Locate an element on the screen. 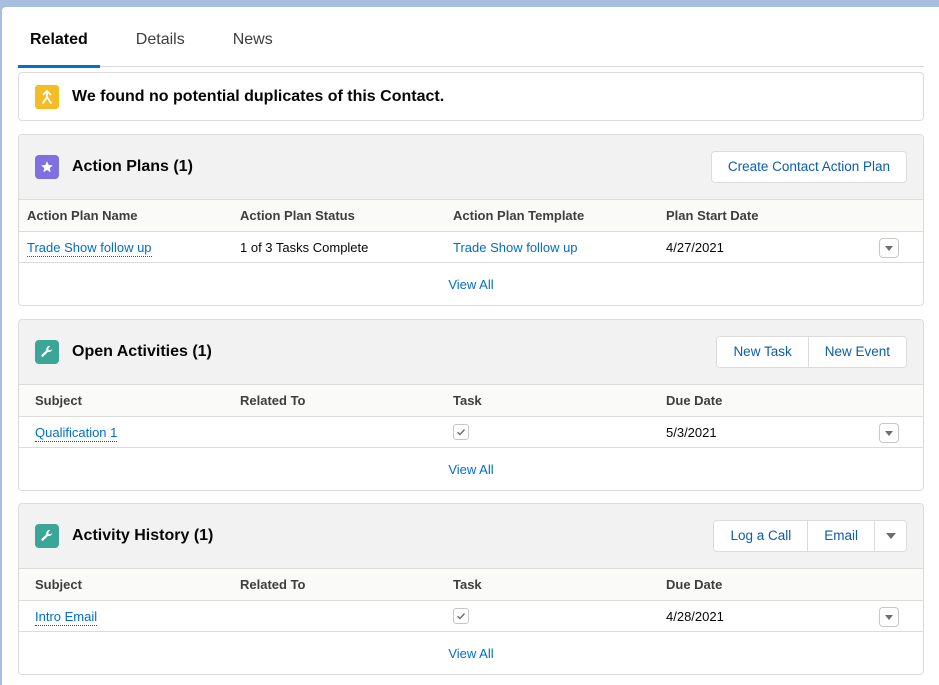 The width and height of the screenshot is (939, 685). email-button: Email is located at coordinates (840, 536).